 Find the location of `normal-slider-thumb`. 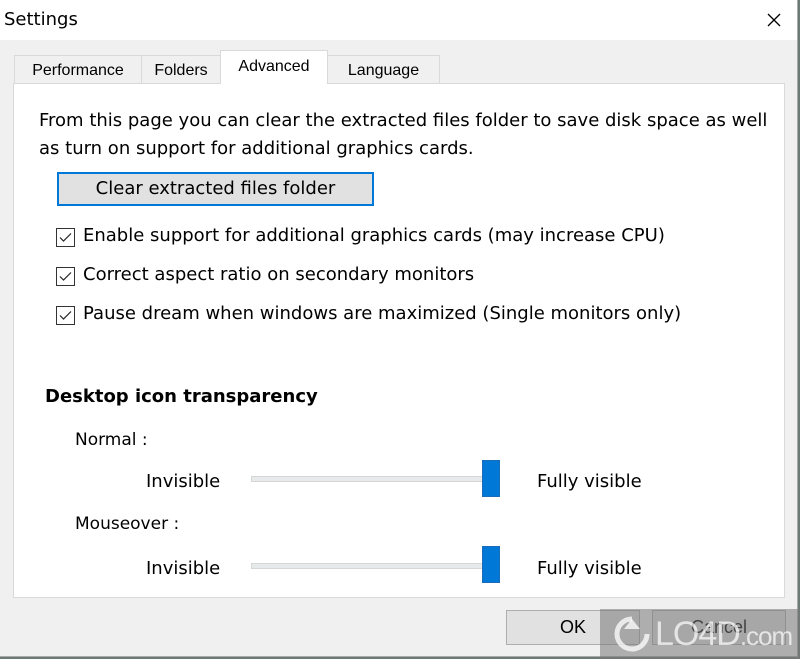

normal-slider-thumb is located at coordinates (491, 478).